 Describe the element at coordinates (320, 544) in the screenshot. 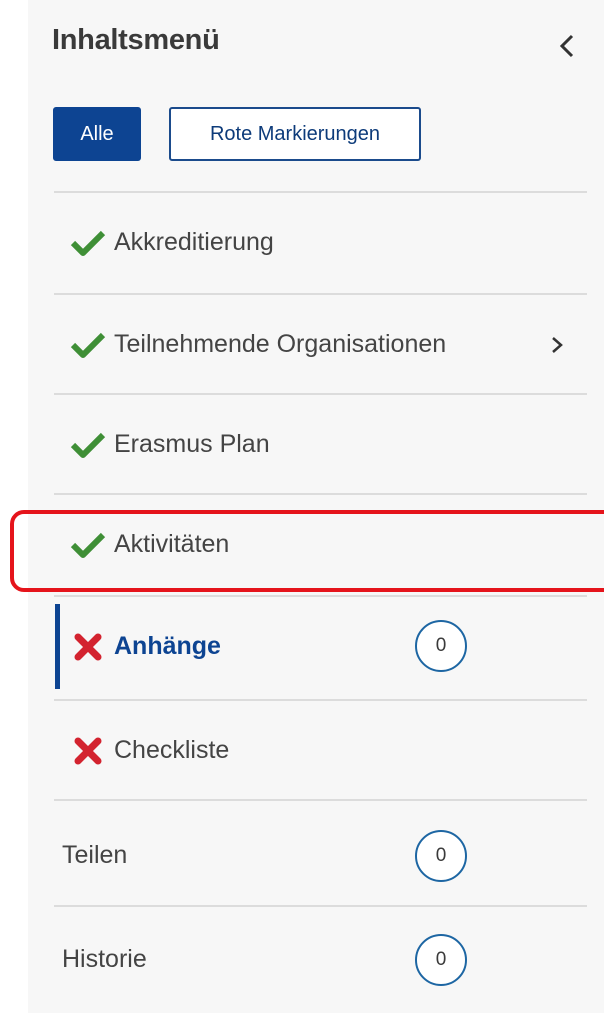

I see `menu-item-aktivitaeten: Aktivitäten` at that location.